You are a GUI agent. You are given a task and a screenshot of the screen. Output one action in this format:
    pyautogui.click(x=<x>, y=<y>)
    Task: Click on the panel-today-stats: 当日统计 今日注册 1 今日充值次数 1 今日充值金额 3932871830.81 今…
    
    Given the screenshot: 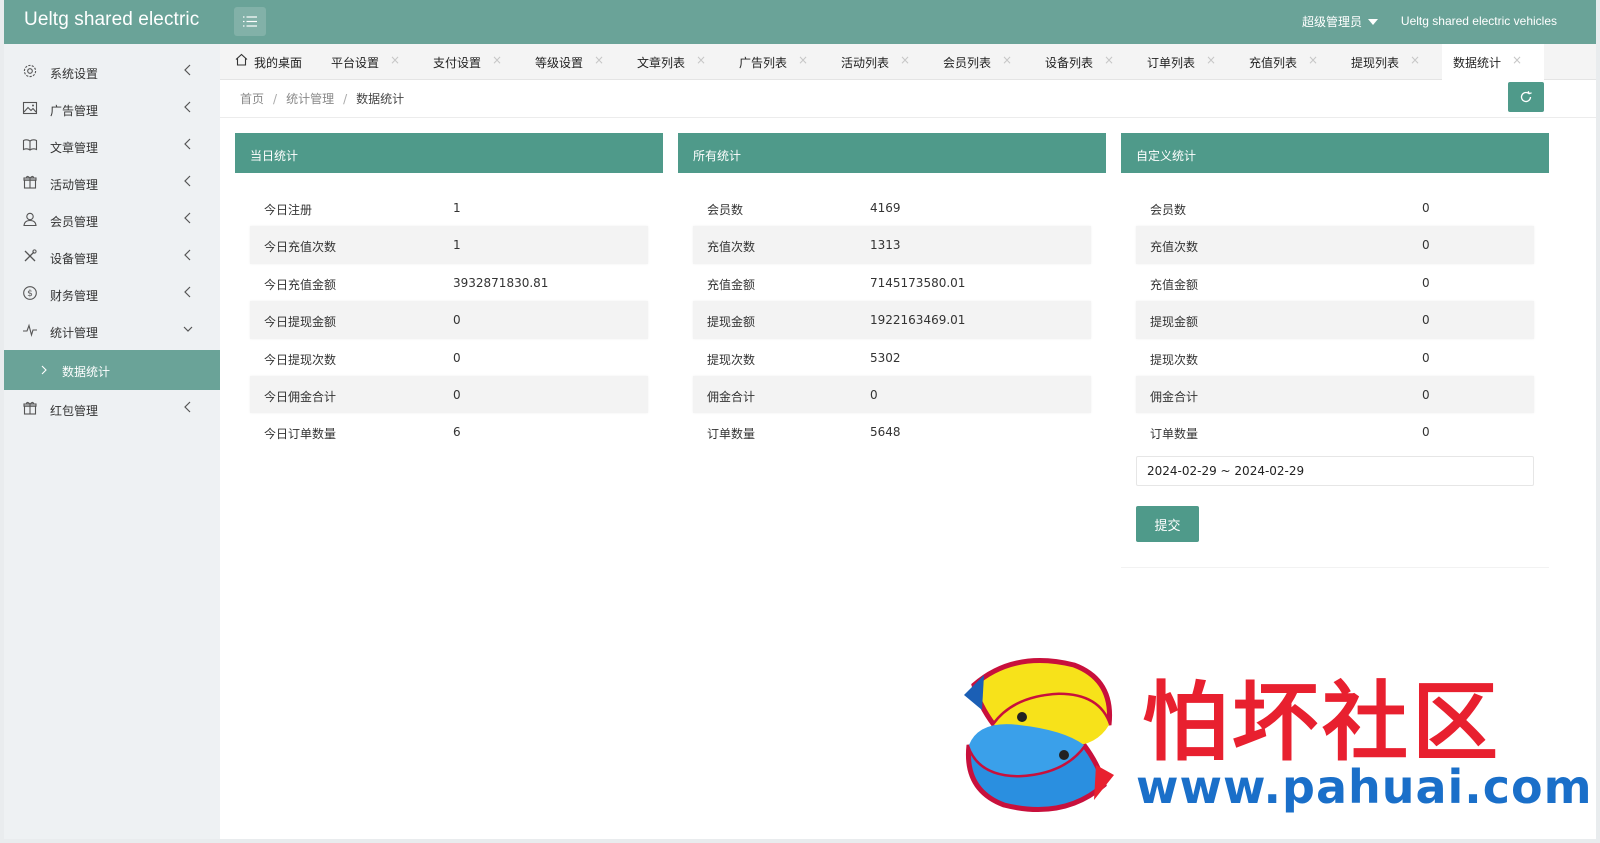 What is the action you would take?
    pyautogui.click(x=449, y=287)
    